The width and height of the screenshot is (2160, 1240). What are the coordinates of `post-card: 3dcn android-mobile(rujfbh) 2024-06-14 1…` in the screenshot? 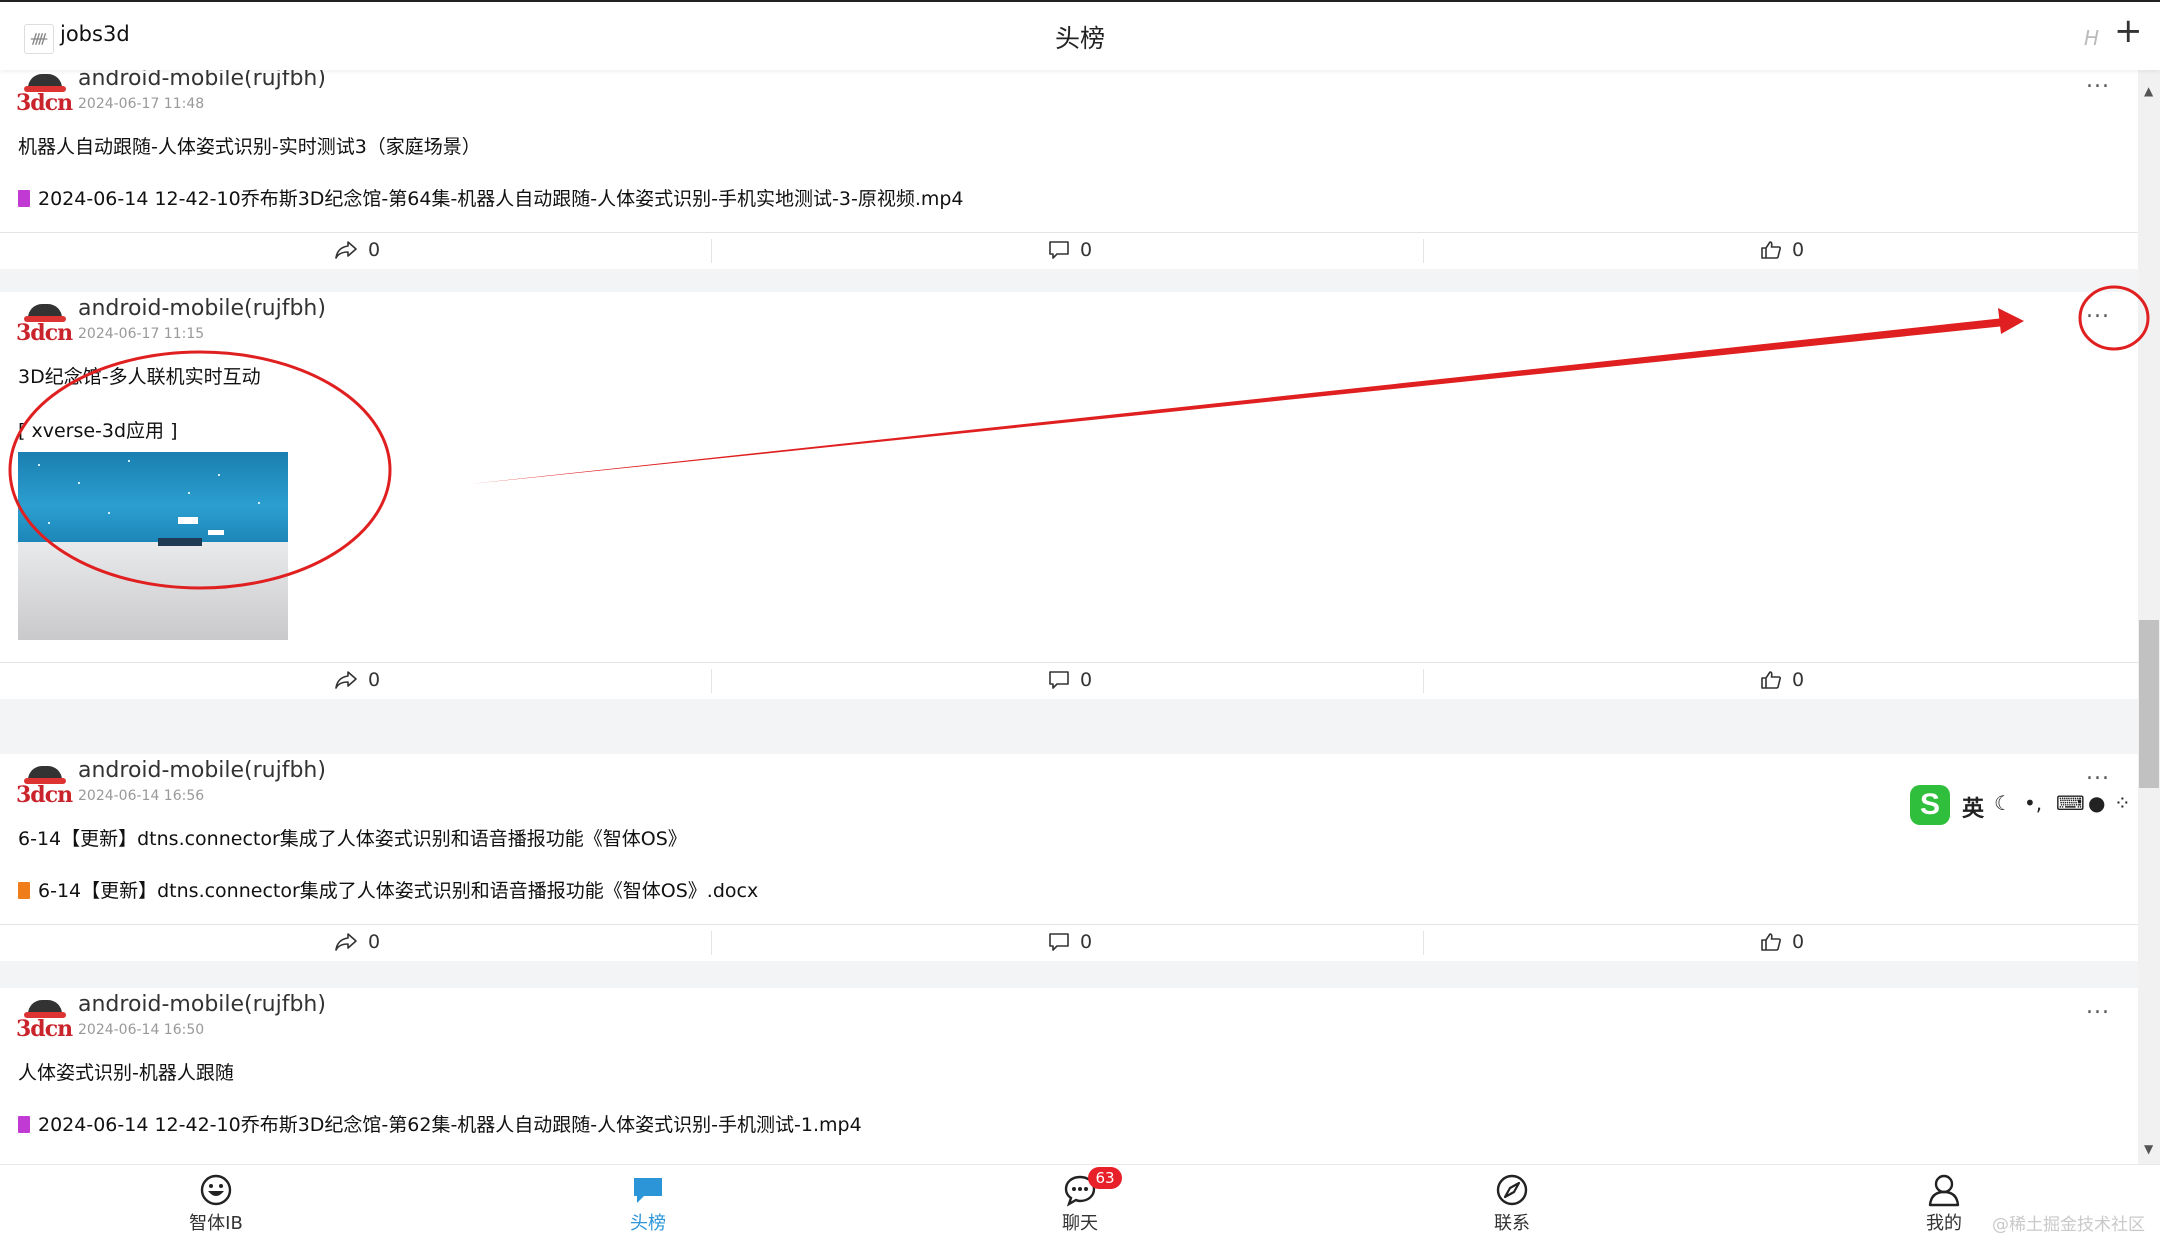 It's located at (1069, 1076).